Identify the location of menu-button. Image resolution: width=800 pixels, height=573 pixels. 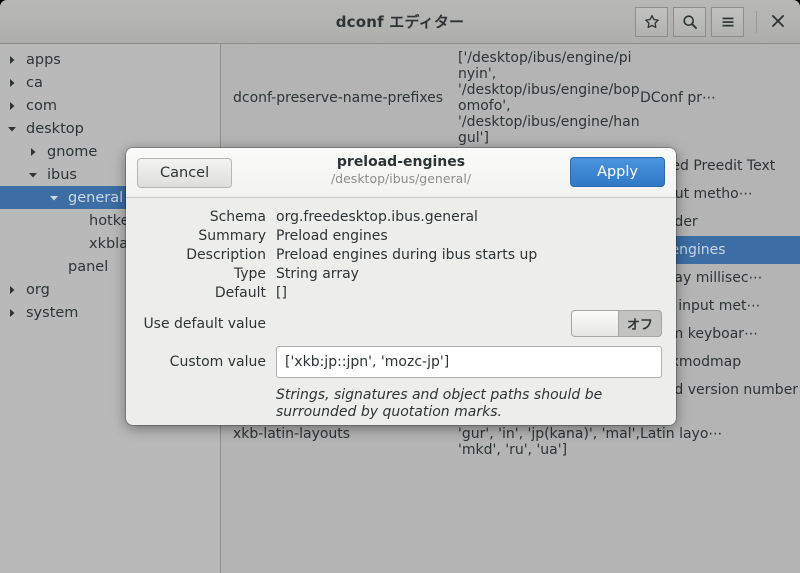
(727, 22).